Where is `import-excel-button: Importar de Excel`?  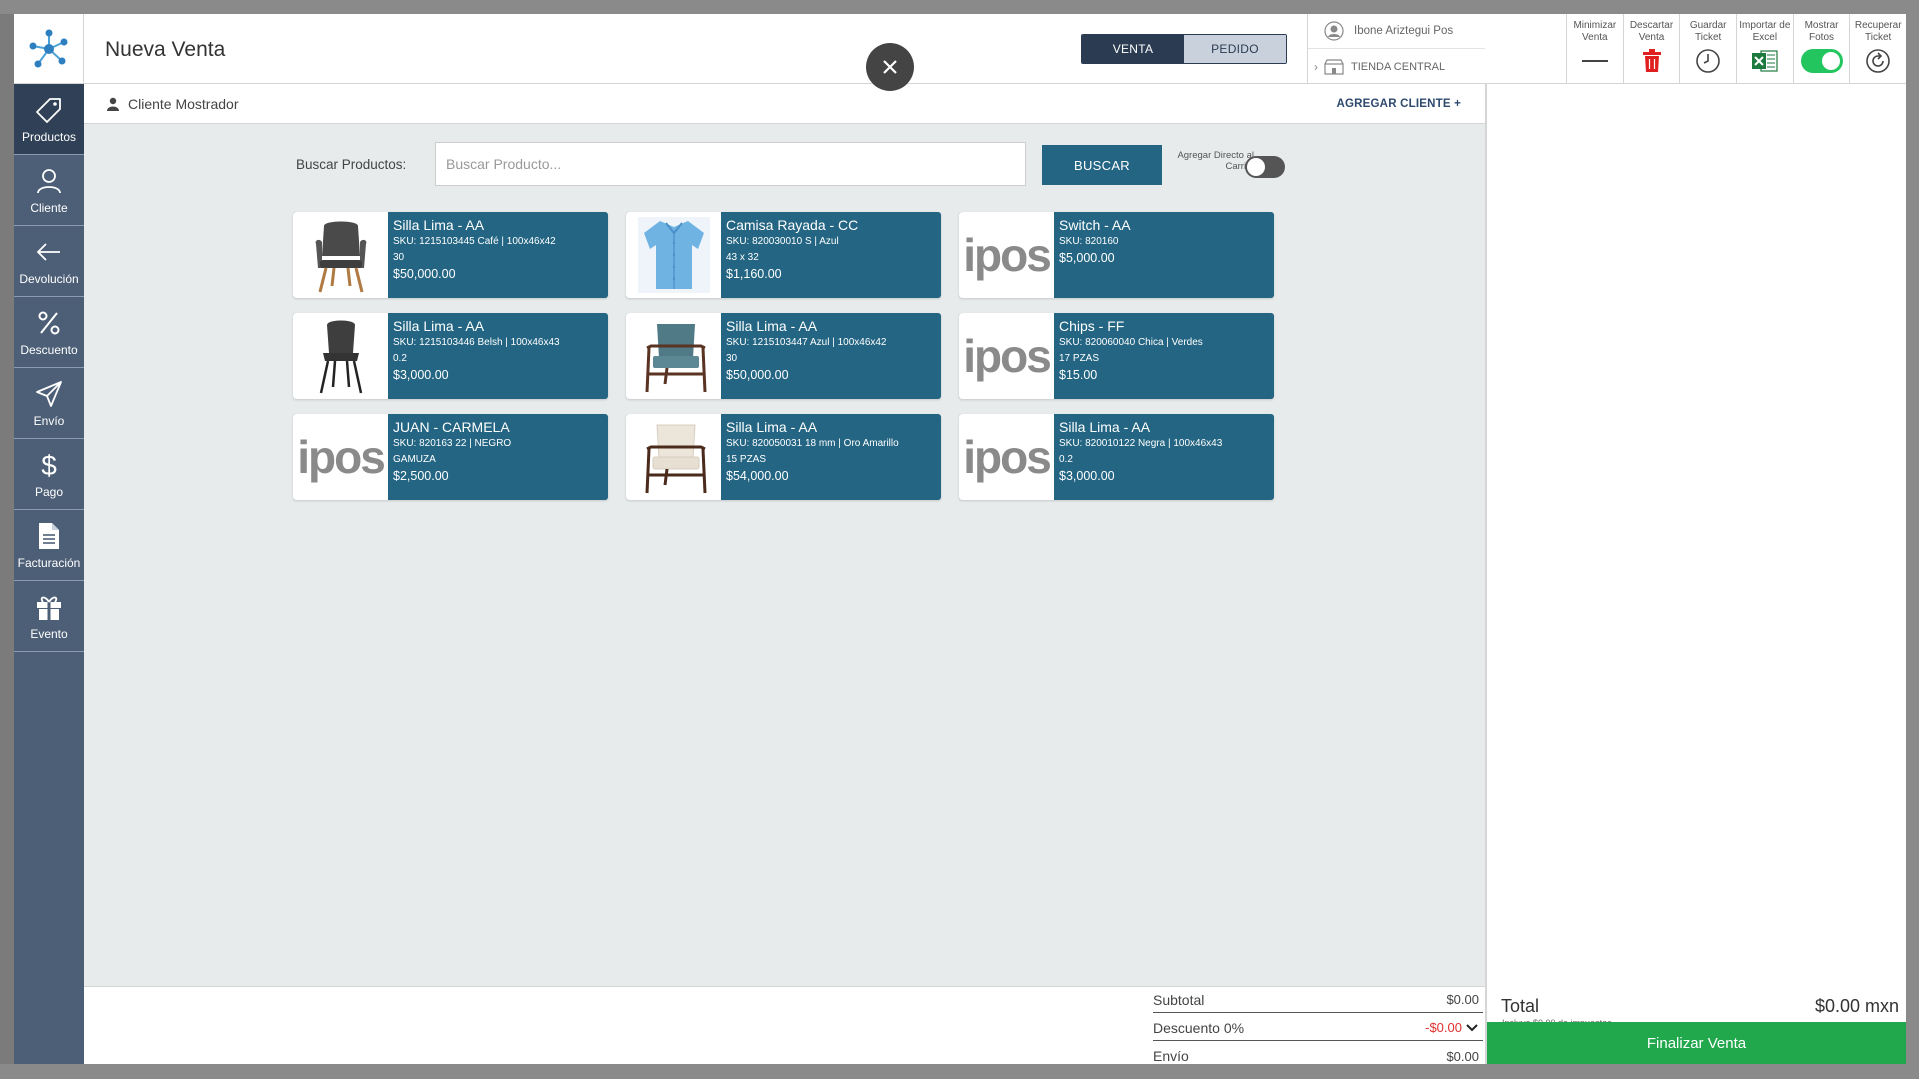
import-excel-button: Importar de Excel is located at coordinates (1764, 49).